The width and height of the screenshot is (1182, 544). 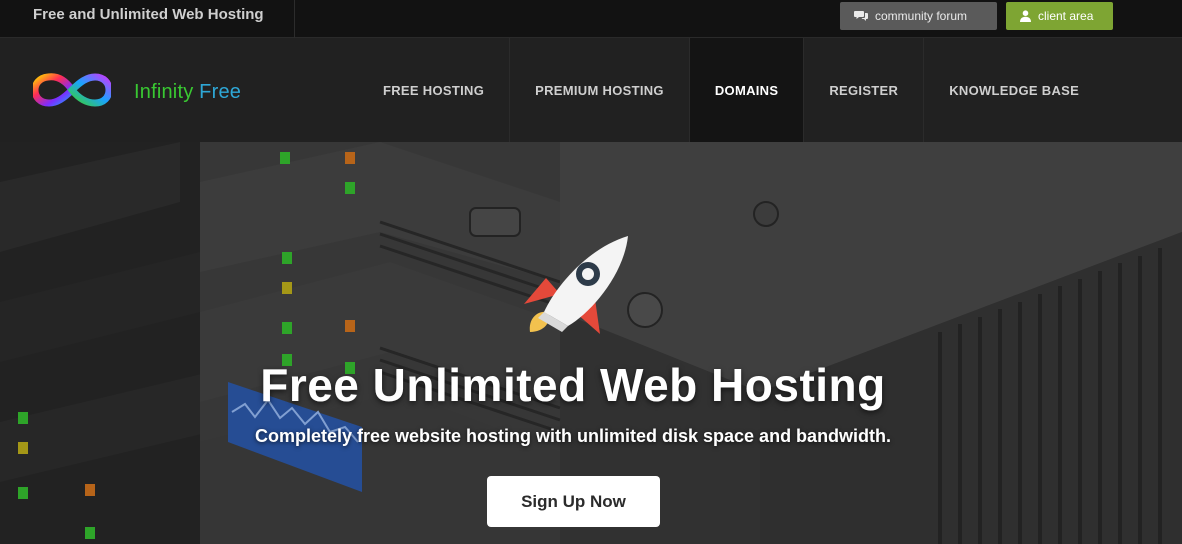 I want to click on client-area-button: client area, so click(x=1059, y=16).